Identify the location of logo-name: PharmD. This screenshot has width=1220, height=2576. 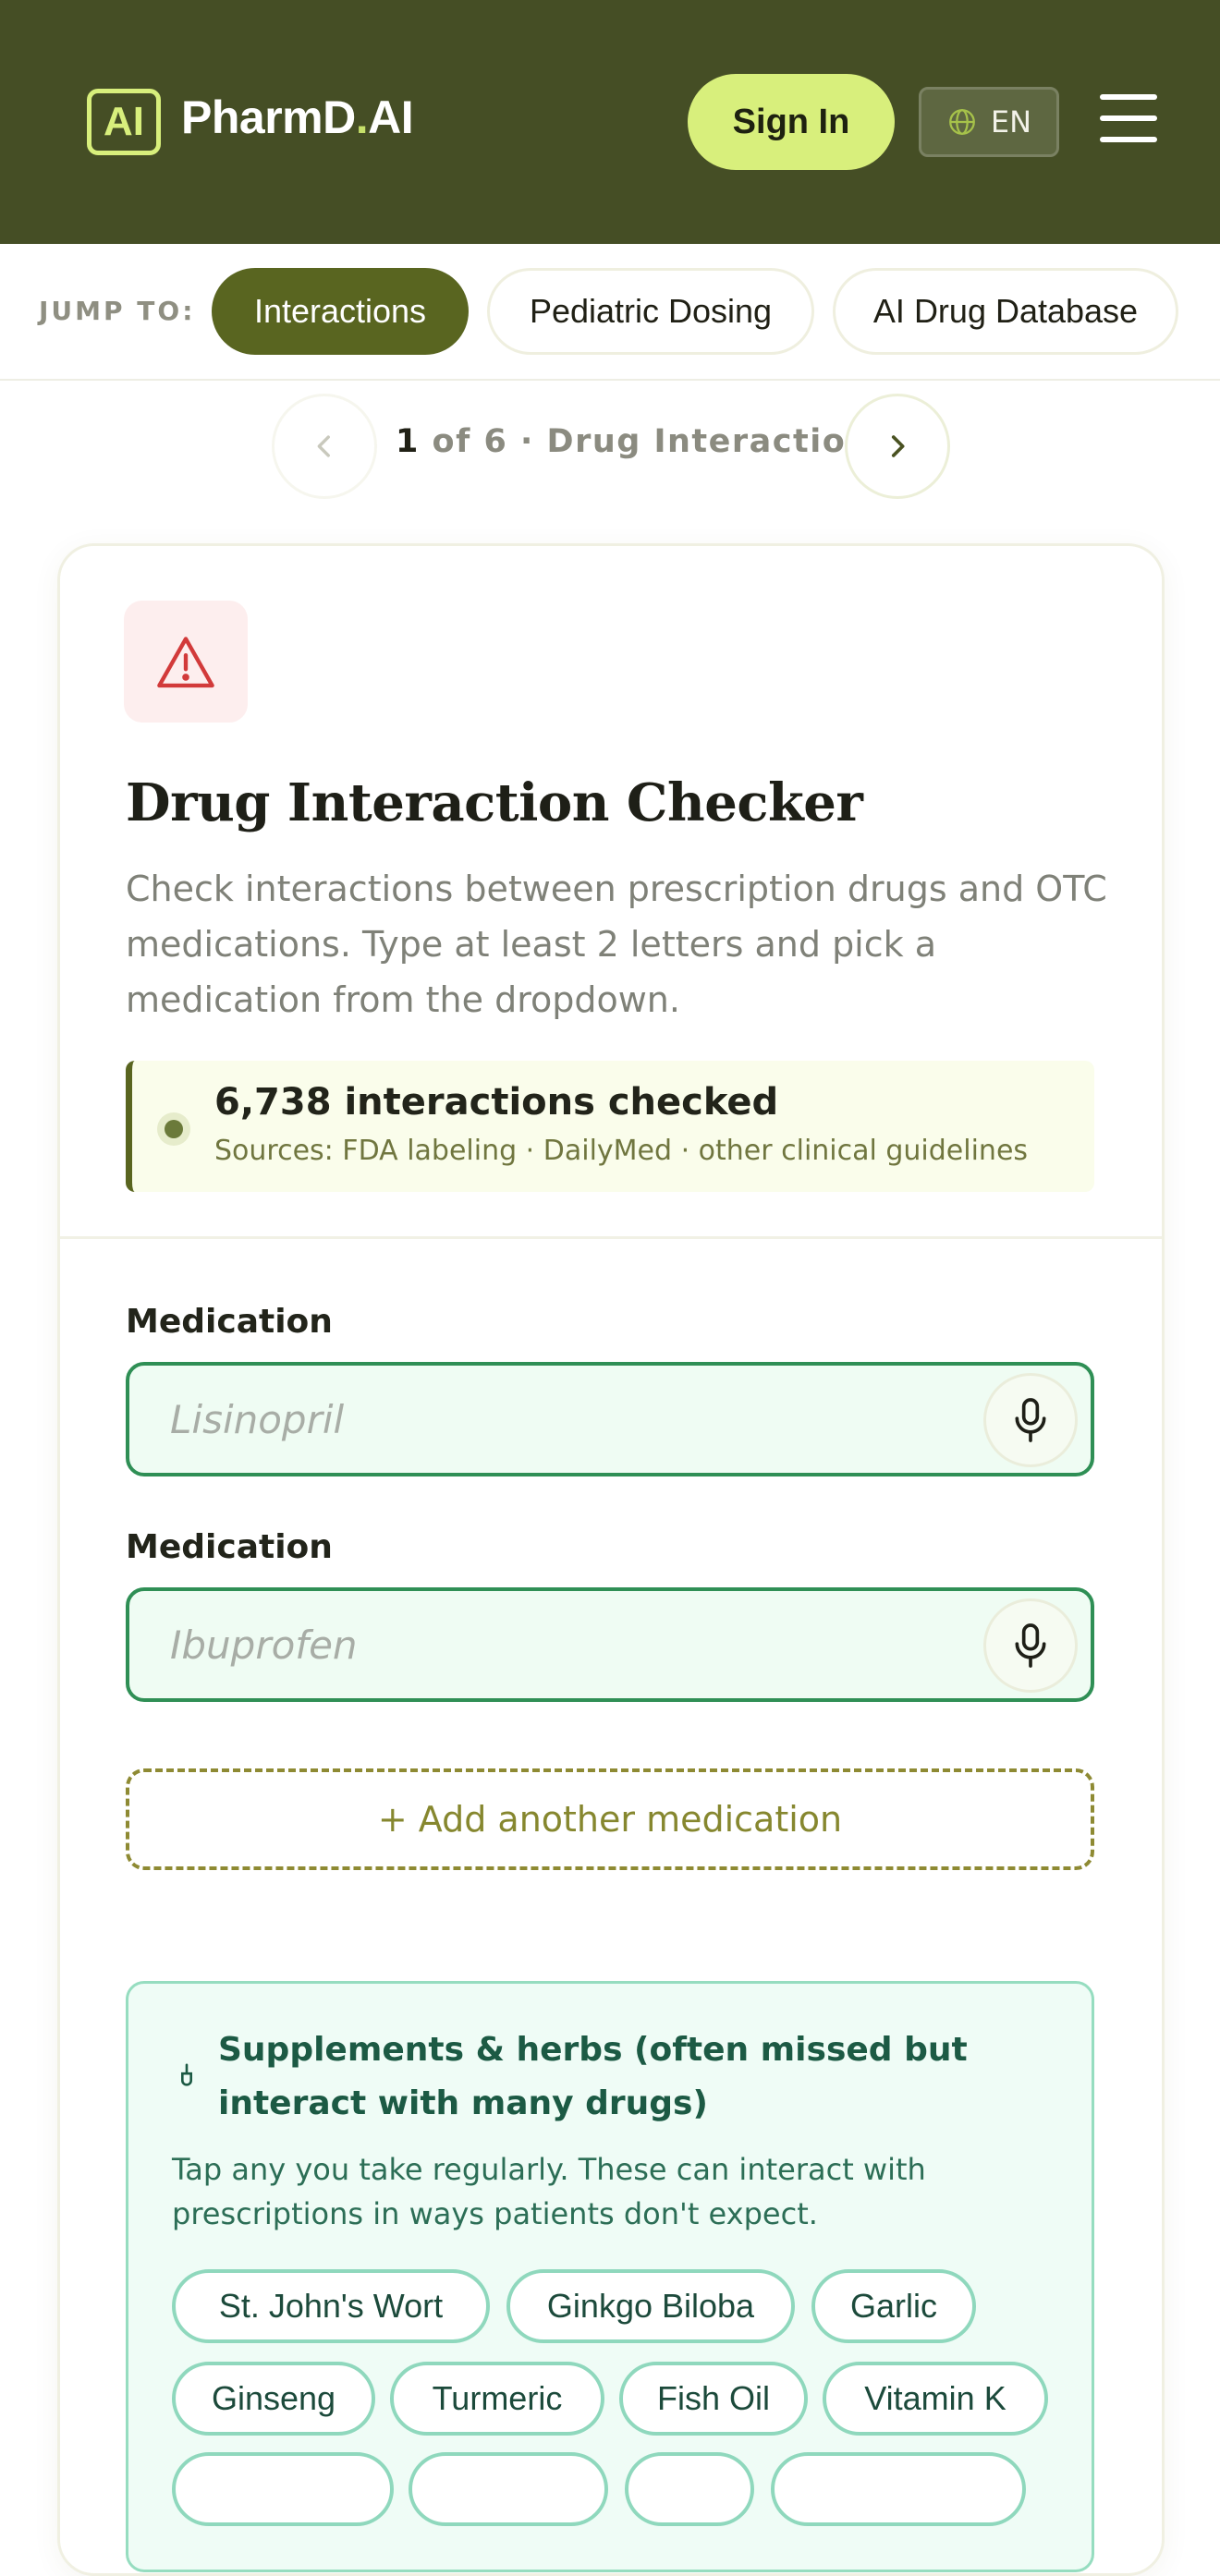
(268, 117).